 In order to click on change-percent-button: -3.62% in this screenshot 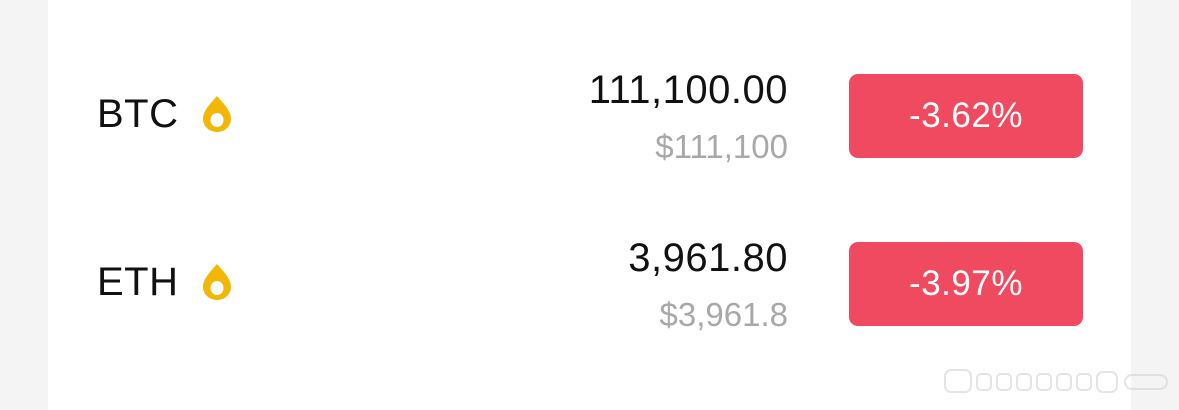, I will do `click(966, 116)`.